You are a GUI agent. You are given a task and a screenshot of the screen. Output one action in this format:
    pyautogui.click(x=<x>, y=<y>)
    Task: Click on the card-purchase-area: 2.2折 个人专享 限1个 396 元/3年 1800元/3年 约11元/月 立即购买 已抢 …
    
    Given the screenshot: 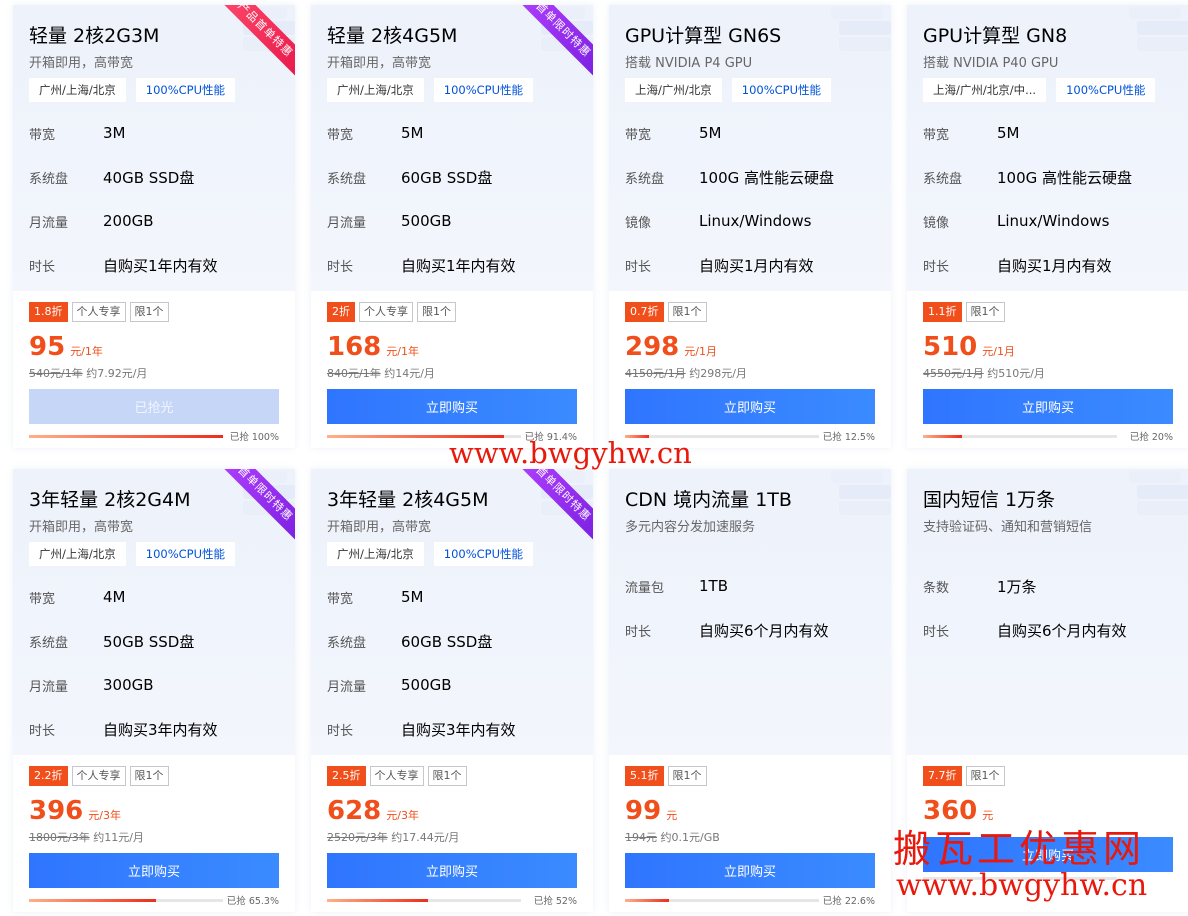 What is the action you would take?
    pyautogui.click(x=154, y=836)
    